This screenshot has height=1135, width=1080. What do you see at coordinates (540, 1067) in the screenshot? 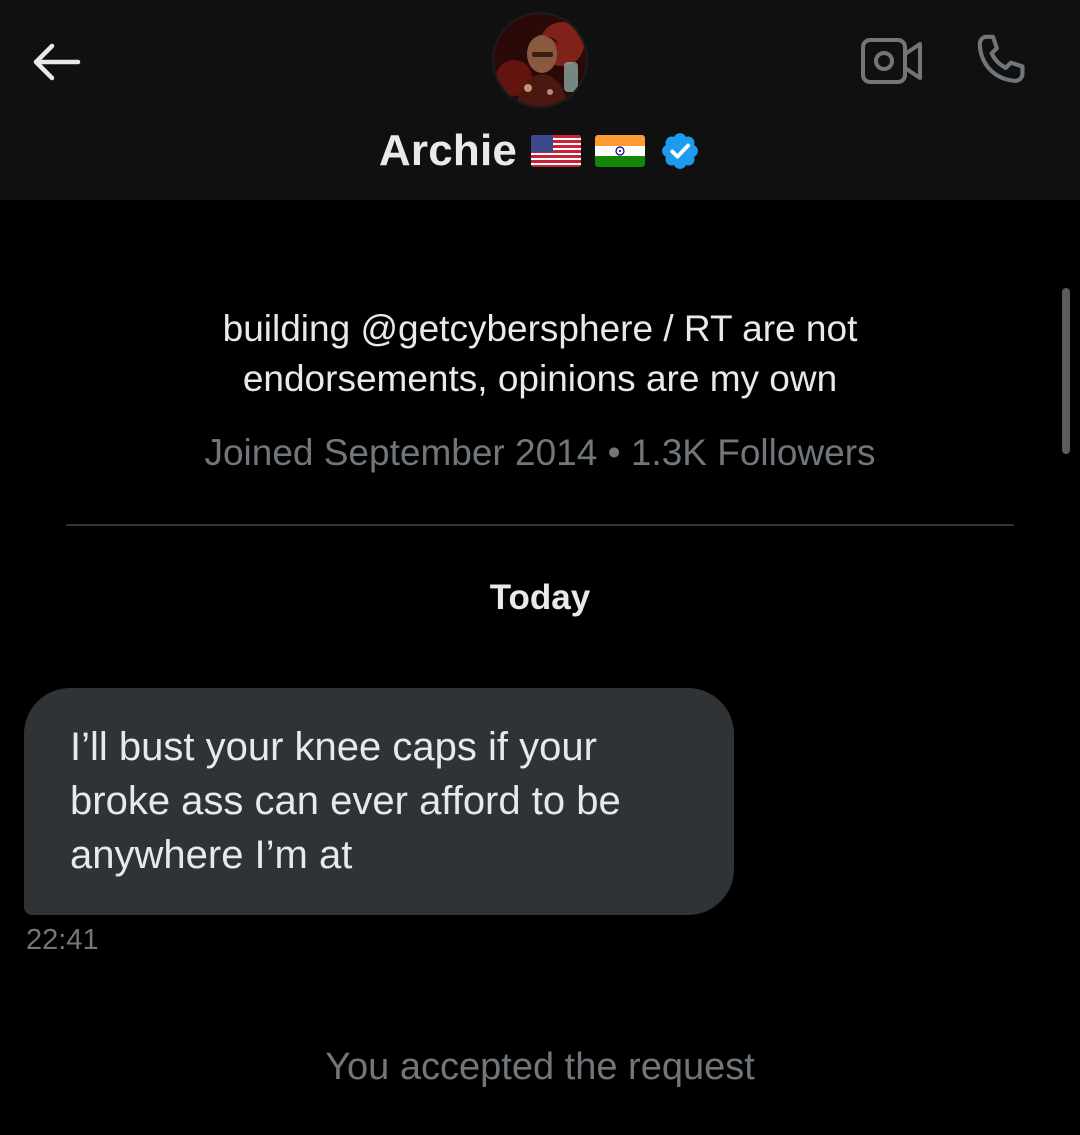
I see `system-message: You accepted the request` at bounding box center [540, 1067].